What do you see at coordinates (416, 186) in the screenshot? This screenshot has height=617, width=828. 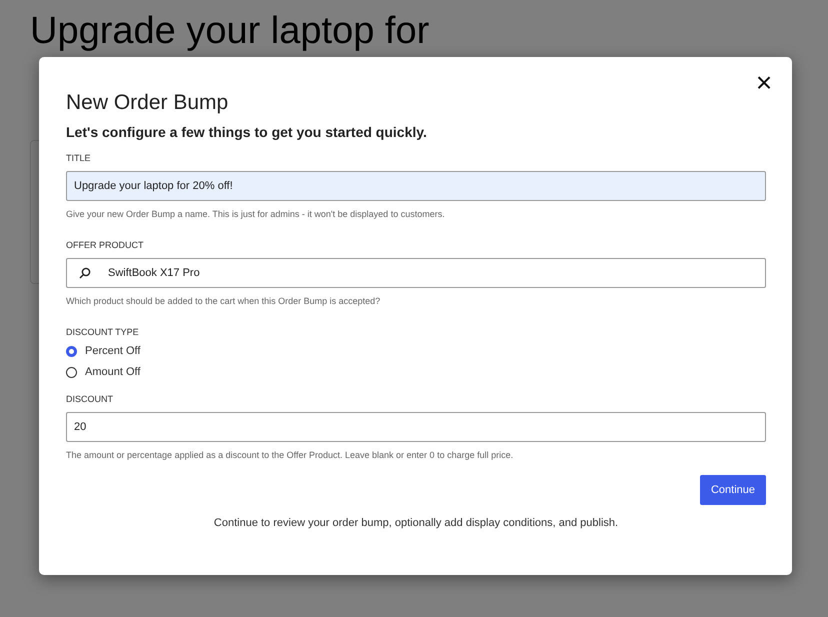 I see `input-field: Upgrade your laptop for 20% off!` at bounding box center [416, 186].